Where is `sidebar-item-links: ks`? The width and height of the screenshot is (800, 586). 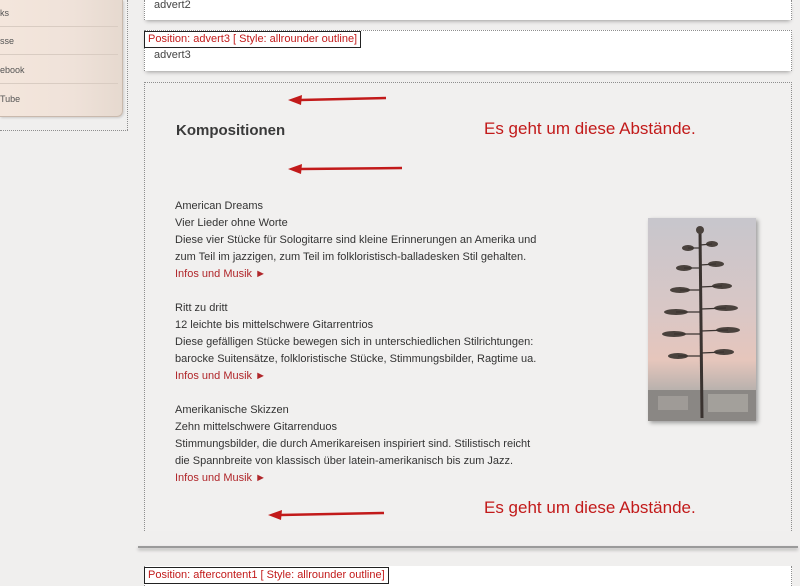 sidebar-item-links: ks is located at coordinates (59, 13).